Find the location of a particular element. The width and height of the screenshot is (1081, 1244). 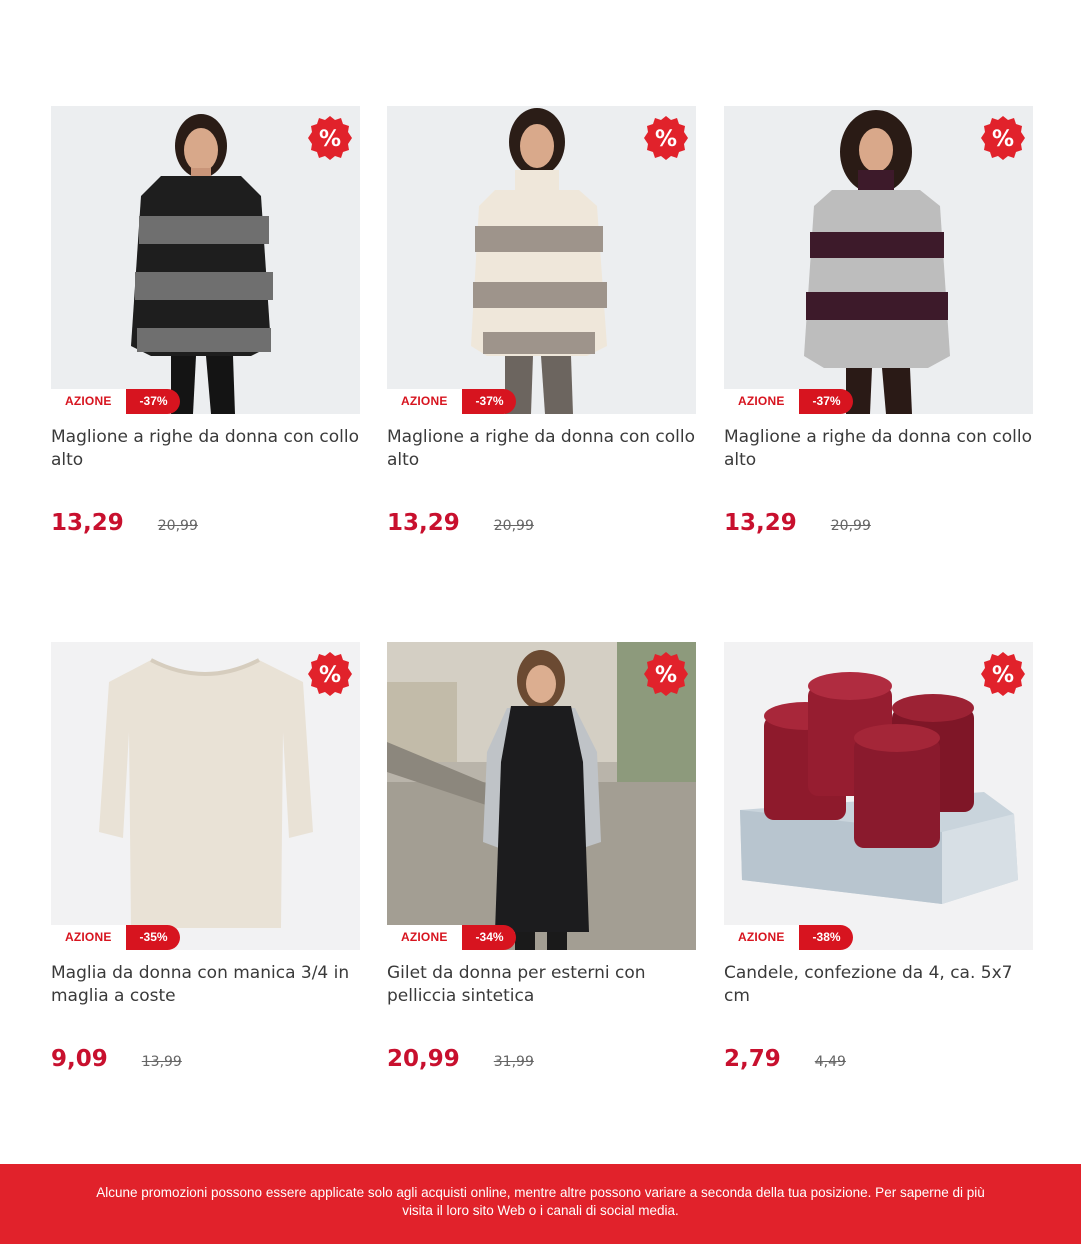

current-price: 2,79 is located at coordinates (752, 1059).